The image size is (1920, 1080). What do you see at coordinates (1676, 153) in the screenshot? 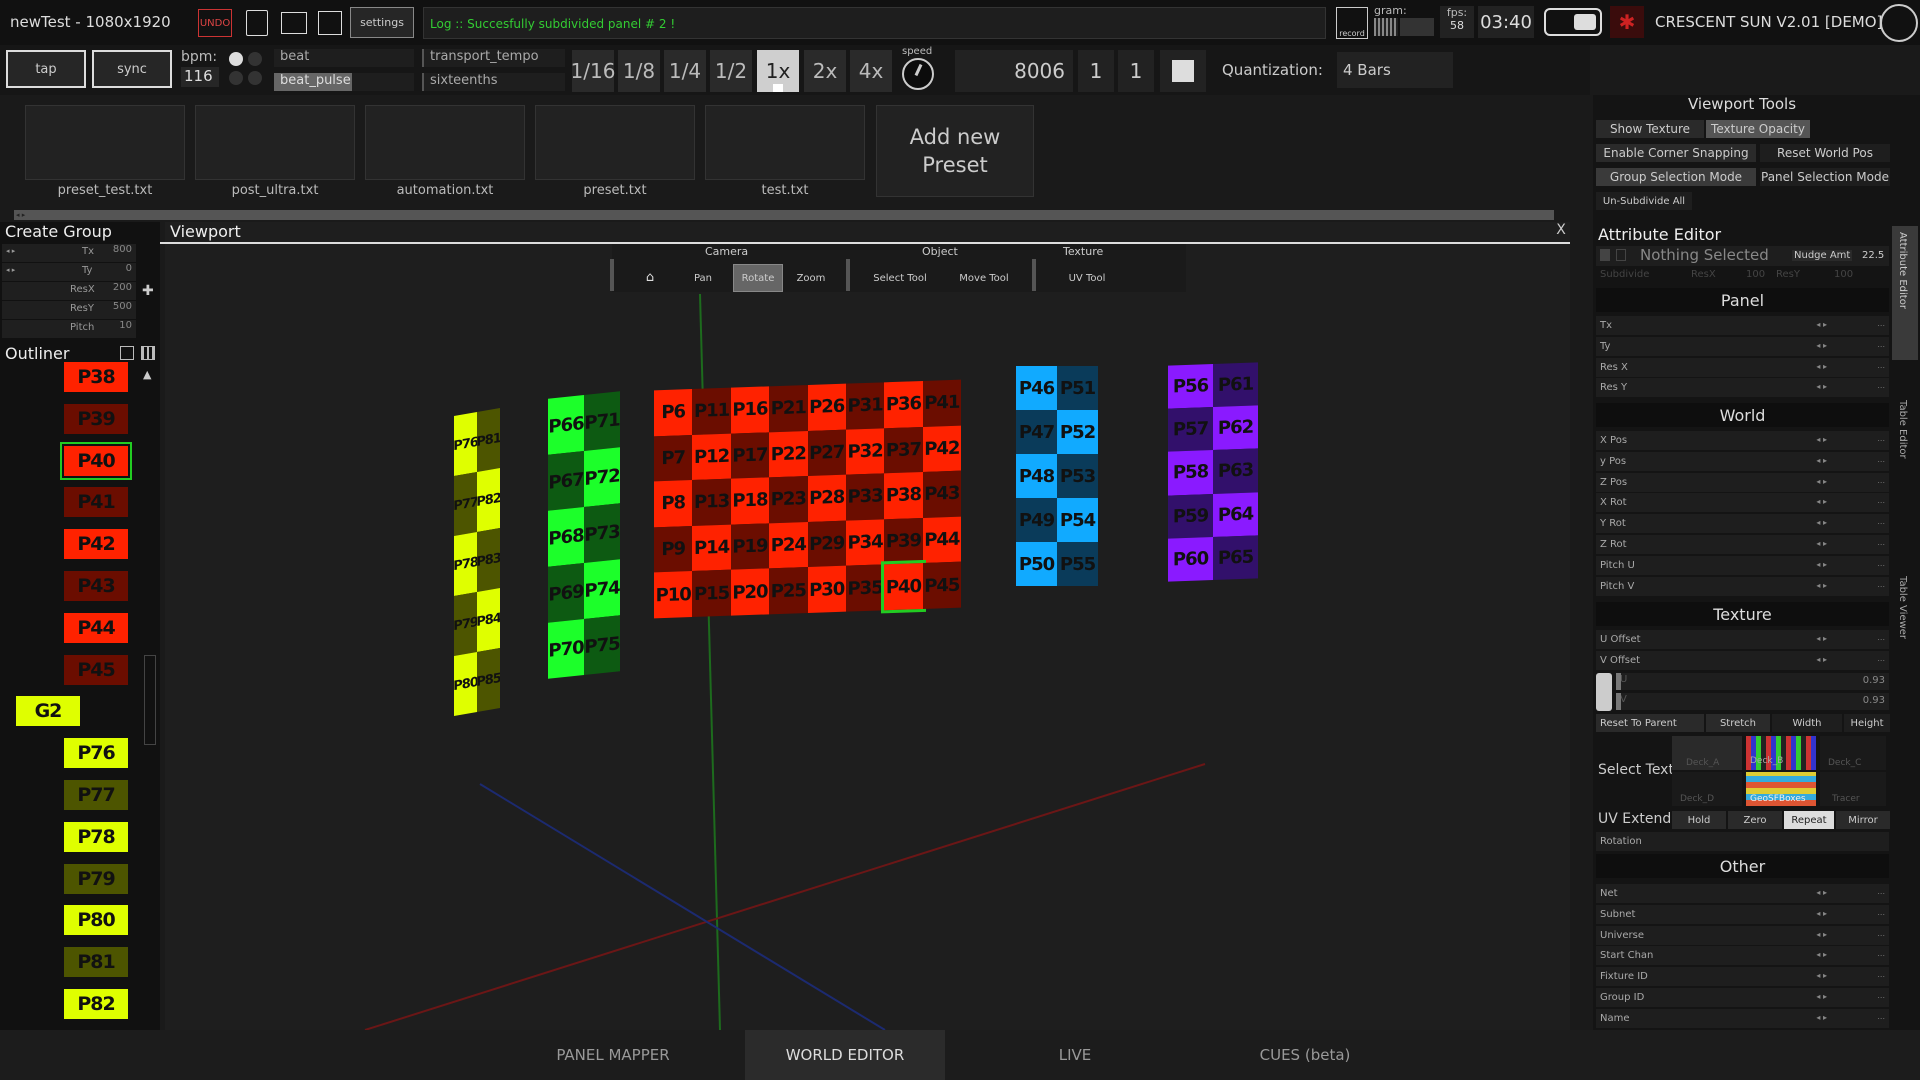
I see `corner-snapping-button: Enable Corner Snapping` at bounding box center [1676, 153].